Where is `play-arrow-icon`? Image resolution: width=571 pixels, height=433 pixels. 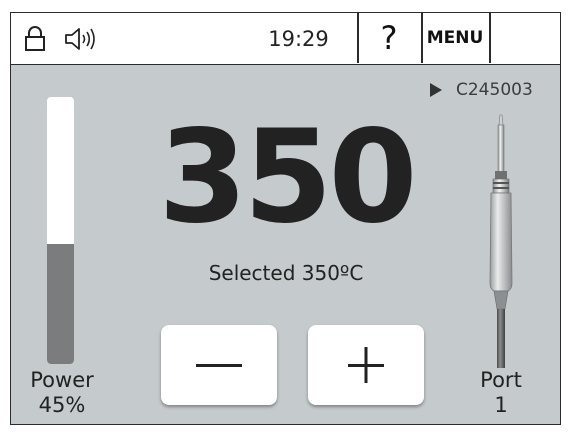
play-arrow-icon is located at coordinates (436, 90).